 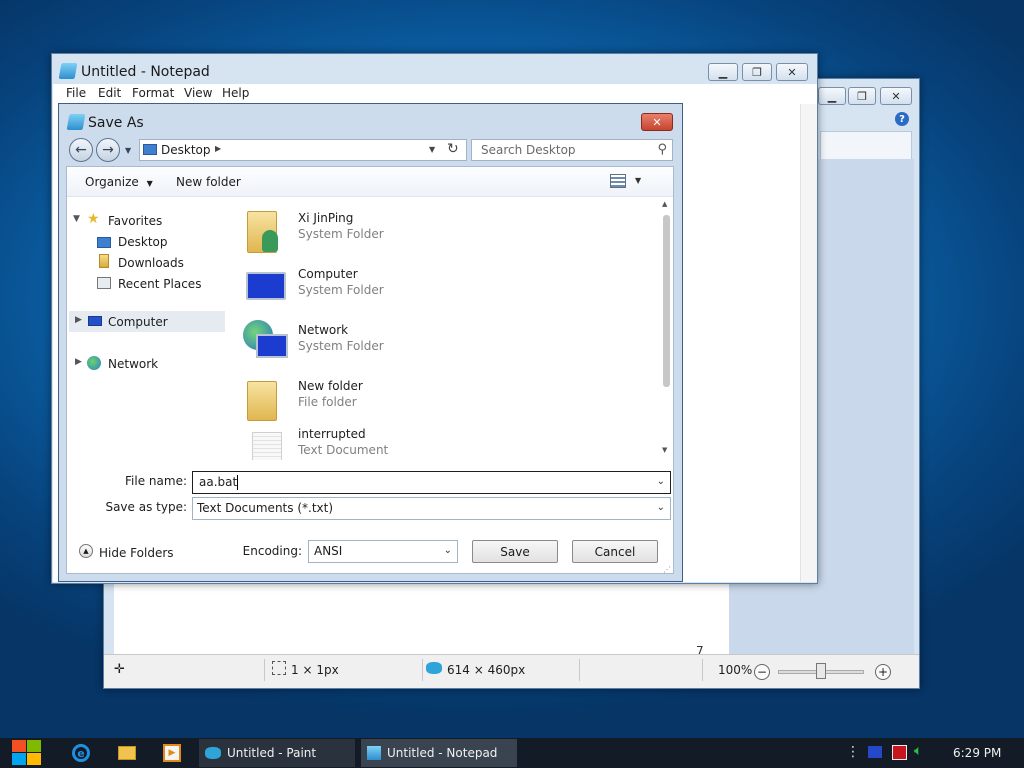 What do you see at coordinates (447, 403) in the screenshot?
I see `file-item: New folder File folder` at bounding box center [447, 403].